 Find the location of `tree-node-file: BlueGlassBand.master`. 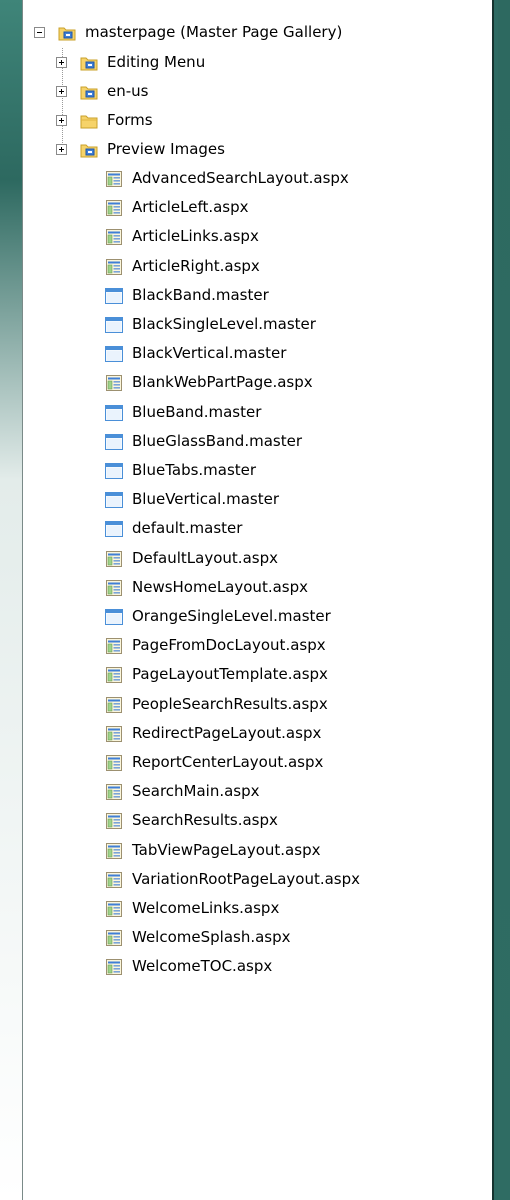

tree-node-file: BlueGlassBand.master is located at coordinates (203, 441).